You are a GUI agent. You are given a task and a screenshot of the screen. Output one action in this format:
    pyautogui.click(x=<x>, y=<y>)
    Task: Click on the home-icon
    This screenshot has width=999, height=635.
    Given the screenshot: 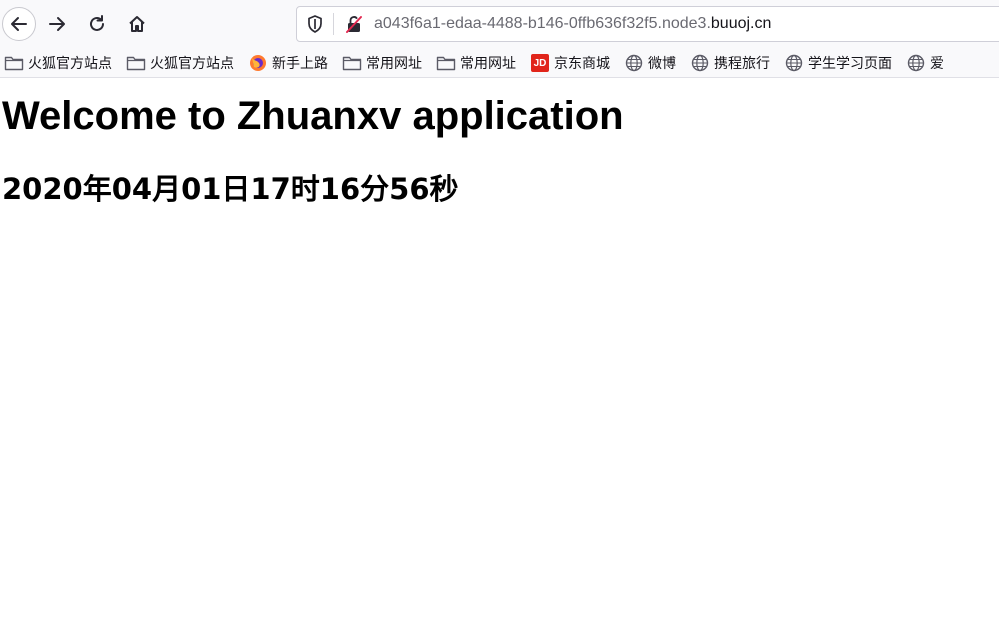 What is the action you would take?
    pyautogui.click(x=137, y=24)
    